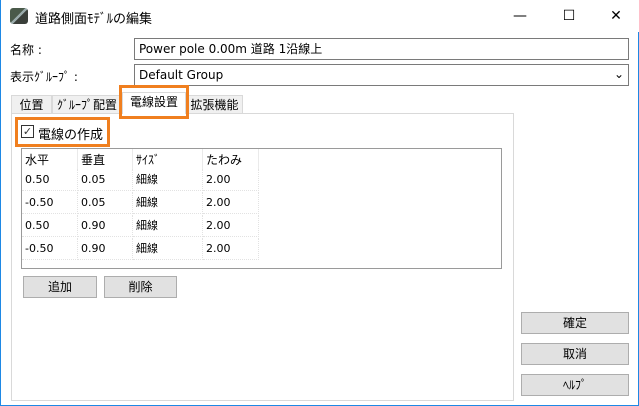  Describe the element at coordinates (575, 354) in the screenshot. I see `cancel-button: 取消` at that location.